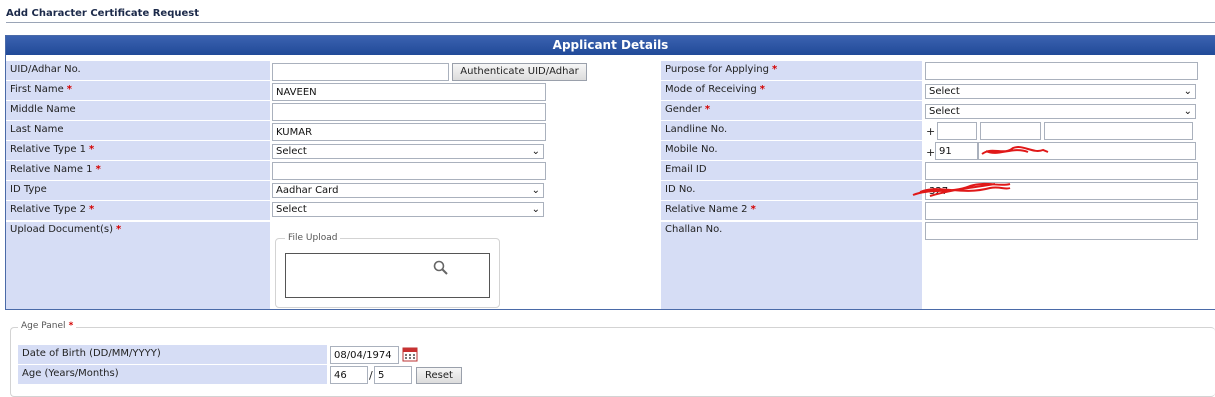  I want to click on authenticate-uid-button: Authenticate UID/Adhar No., so click(519, 78).